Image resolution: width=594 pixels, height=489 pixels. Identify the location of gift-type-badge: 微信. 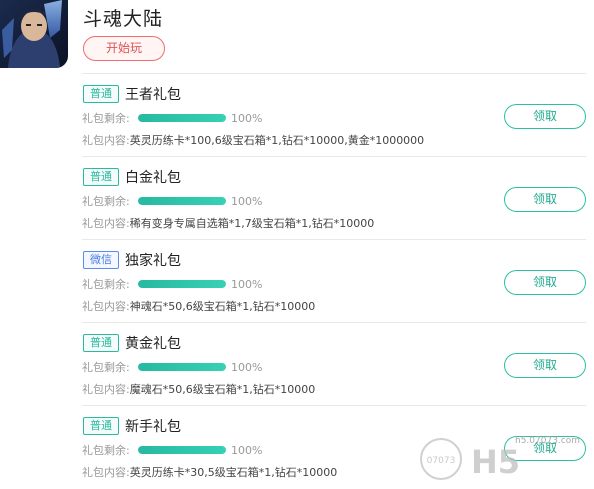
(101, 260).